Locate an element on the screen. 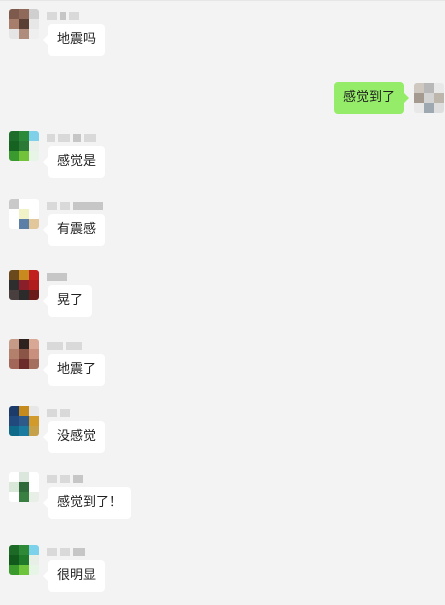 The height and width of the screenshot is (605, 445). message-bubble: 感觉到了 is located at coordinates (371, 98).